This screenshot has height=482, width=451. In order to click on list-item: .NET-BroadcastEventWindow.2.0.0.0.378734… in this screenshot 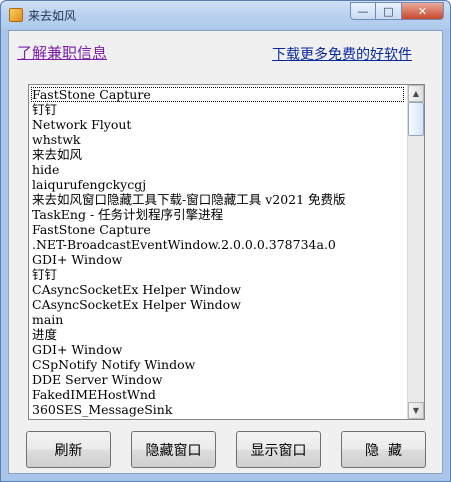, I will do `click(217, 244)`.